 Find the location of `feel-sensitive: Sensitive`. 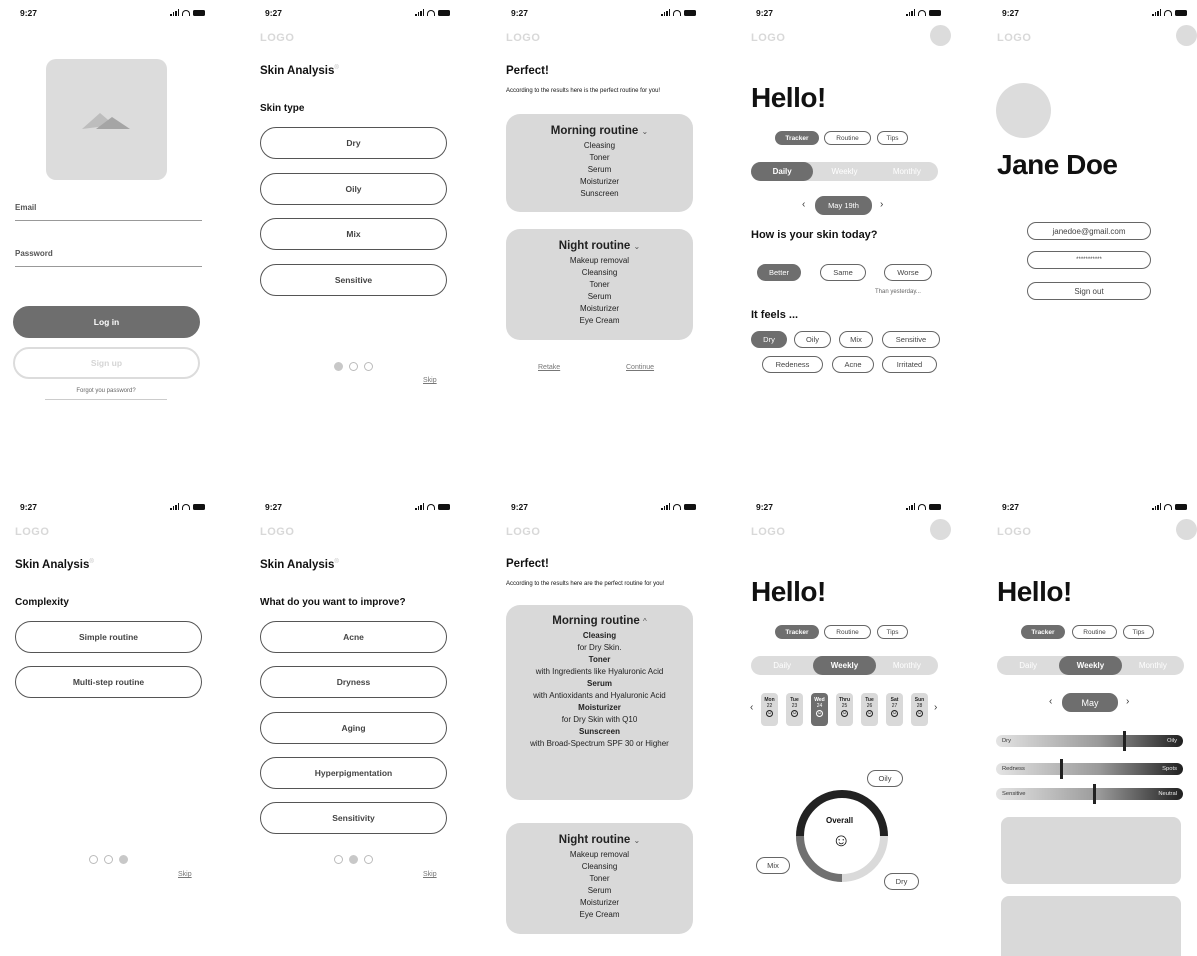

feel-sensitive: Sensitive is located at coordinates (911, 339).